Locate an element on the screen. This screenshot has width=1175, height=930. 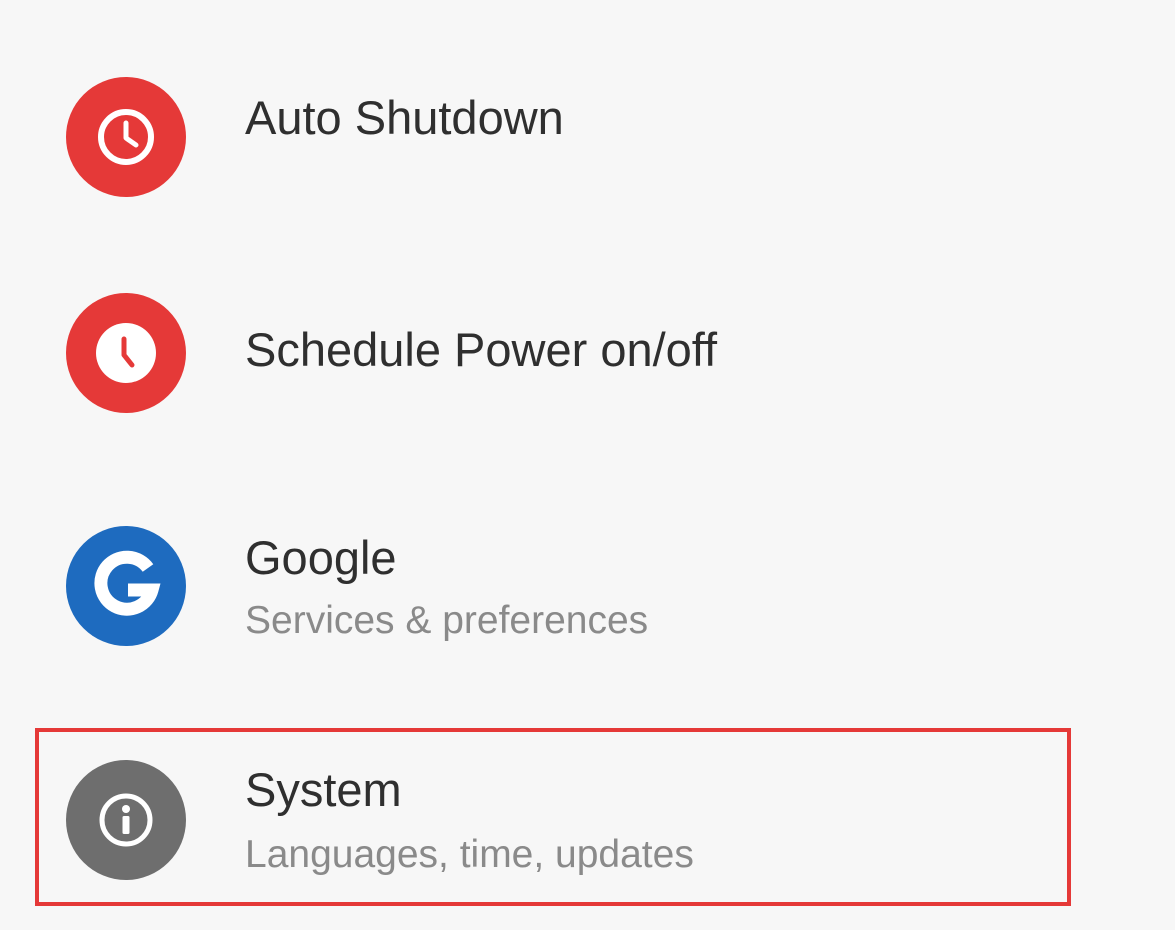
settings-item-title: Schedule Power on/off is located at coordinates (481, 349).